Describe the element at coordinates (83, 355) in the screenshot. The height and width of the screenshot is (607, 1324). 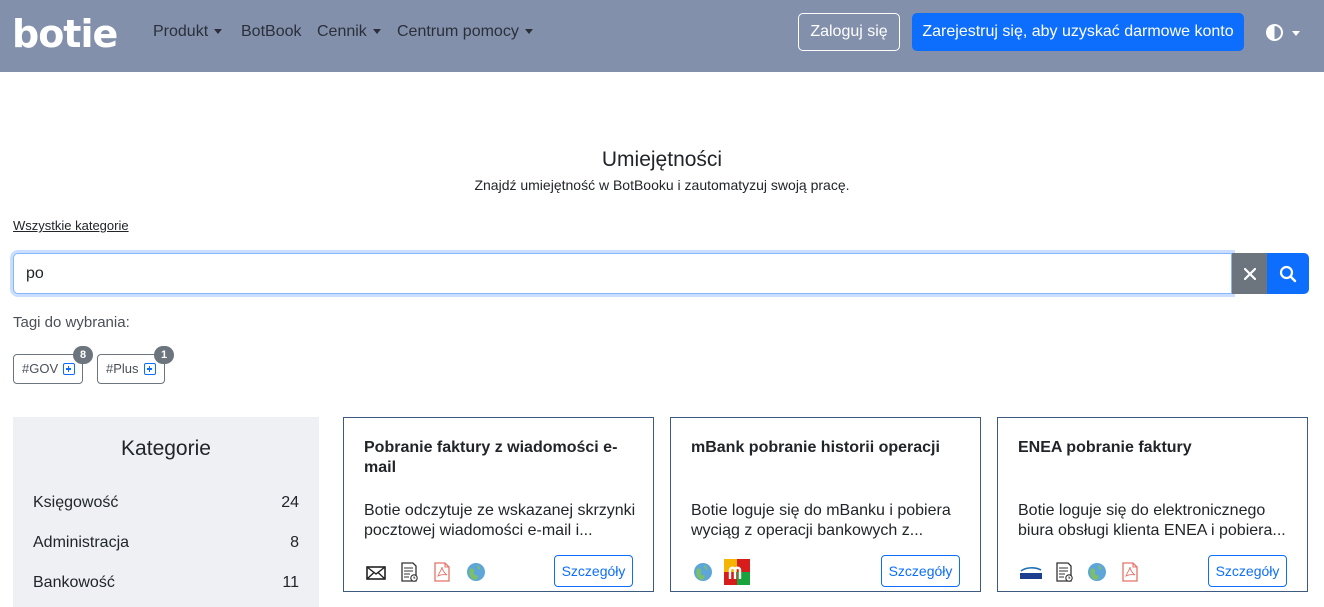
I see `tag-count-badge: 8` at that location.